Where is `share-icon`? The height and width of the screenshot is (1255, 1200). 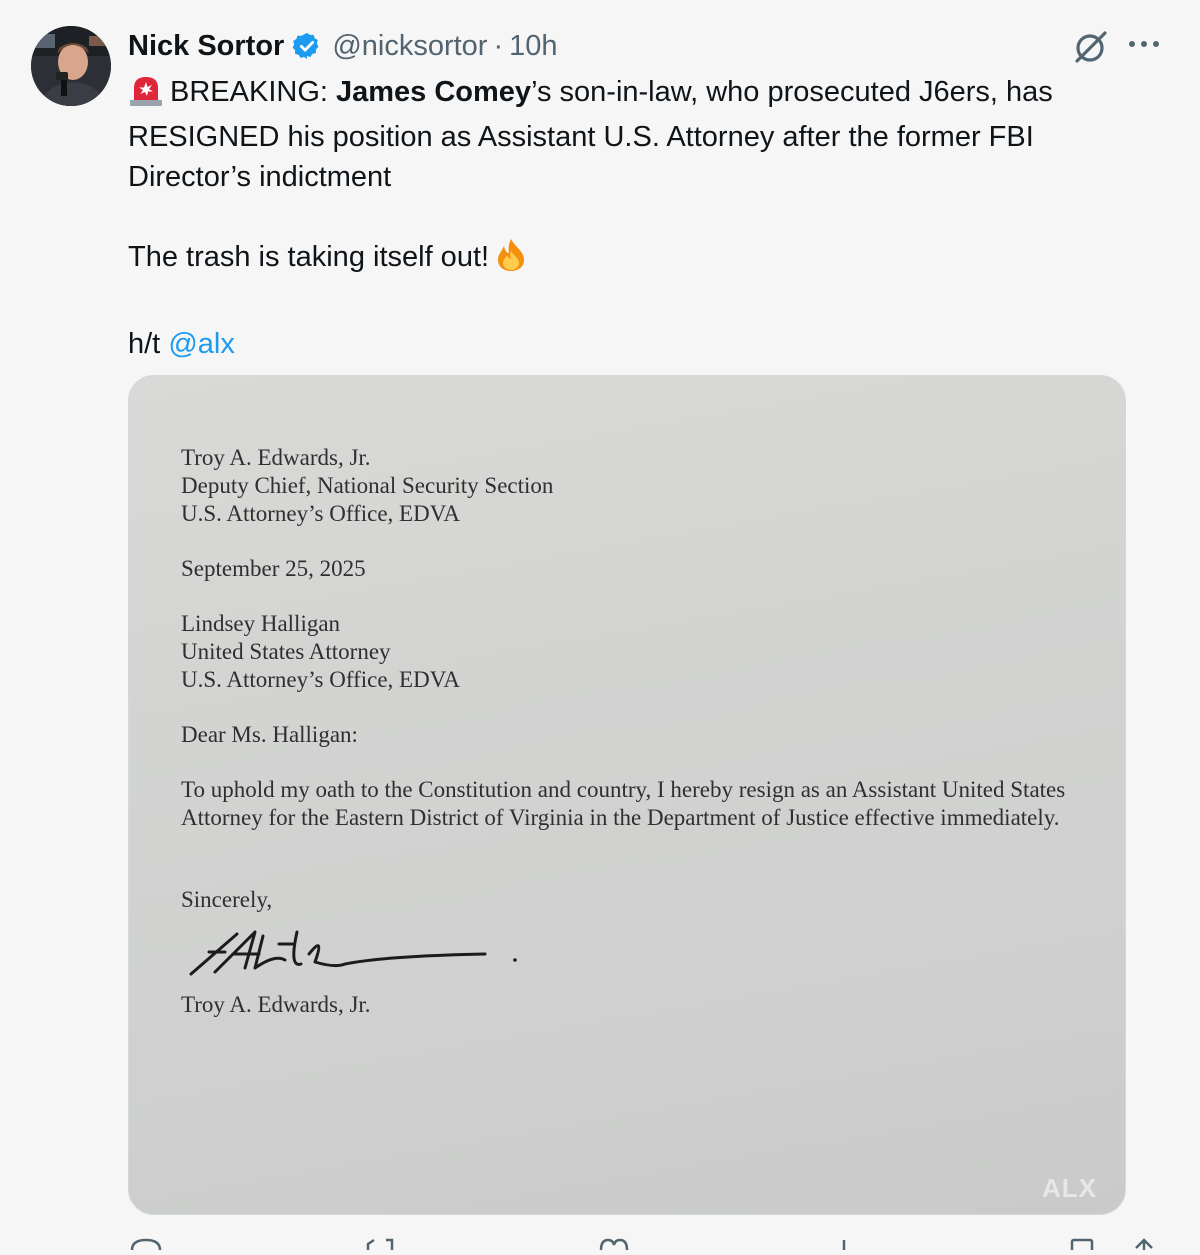 share-icon is located at coordinates (1144, 1245).